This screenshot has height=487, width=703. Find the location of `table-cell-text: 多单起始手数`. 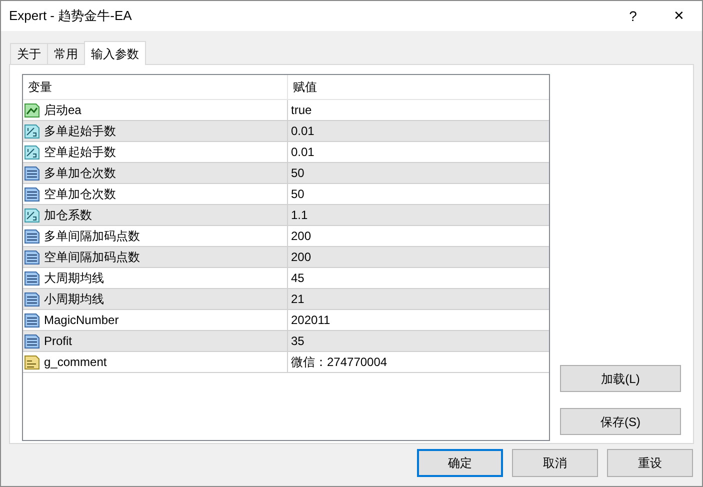

table-cell-text: 多单起始手数 is located at coordinates (80, 131).